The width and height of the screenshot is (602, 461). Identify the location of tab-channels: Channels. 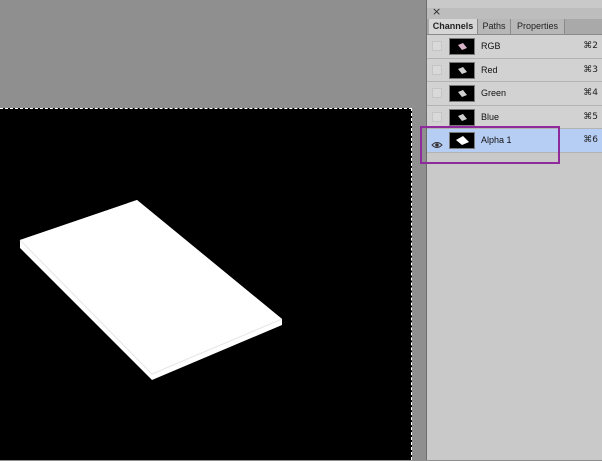
(453, 26).